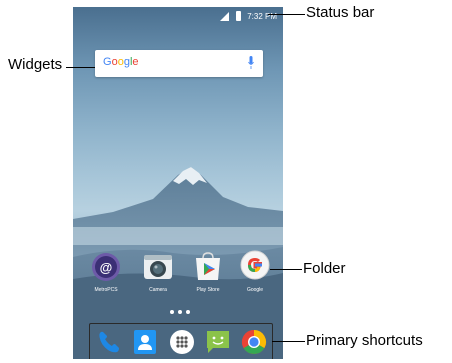 This screenshot has width=452, height=363. I want to click on app-label-camera: Camera, so click(158, 290).